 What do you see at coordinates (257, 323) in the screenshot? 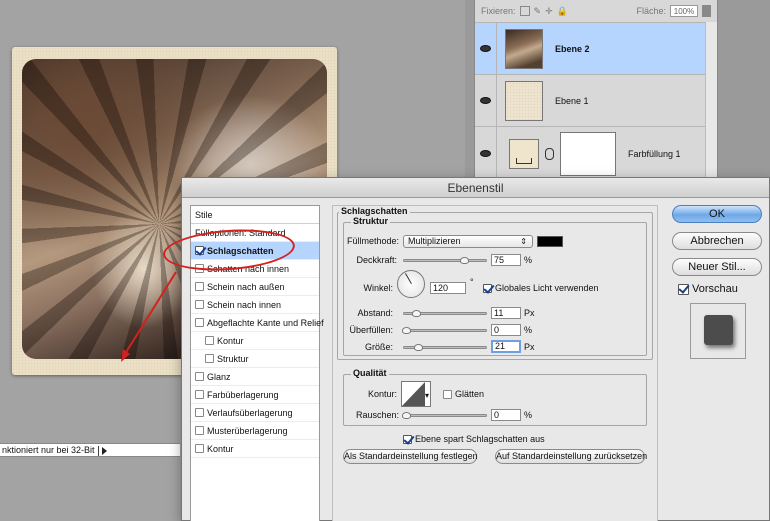
I see `style-item-bevel-emboss: Abgeflachte Kante und Relief` at bounding box center [257, 323].